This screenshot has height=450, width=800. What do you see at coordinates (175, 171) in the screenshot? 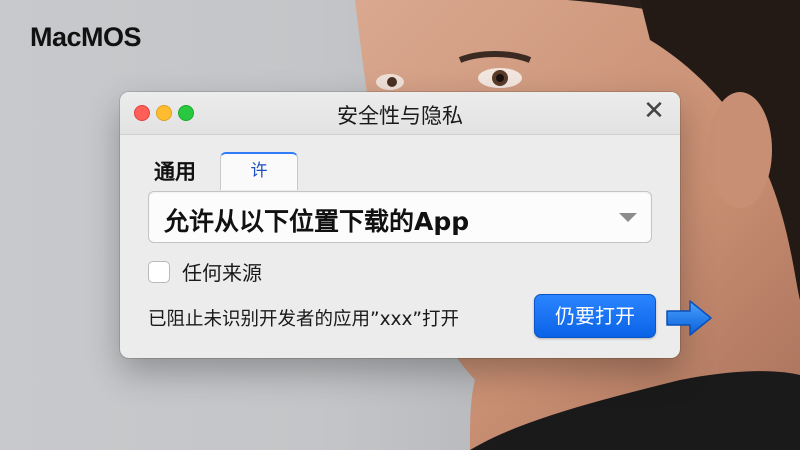
I see `tab-general: 通用` at bounding box center [175, 171].